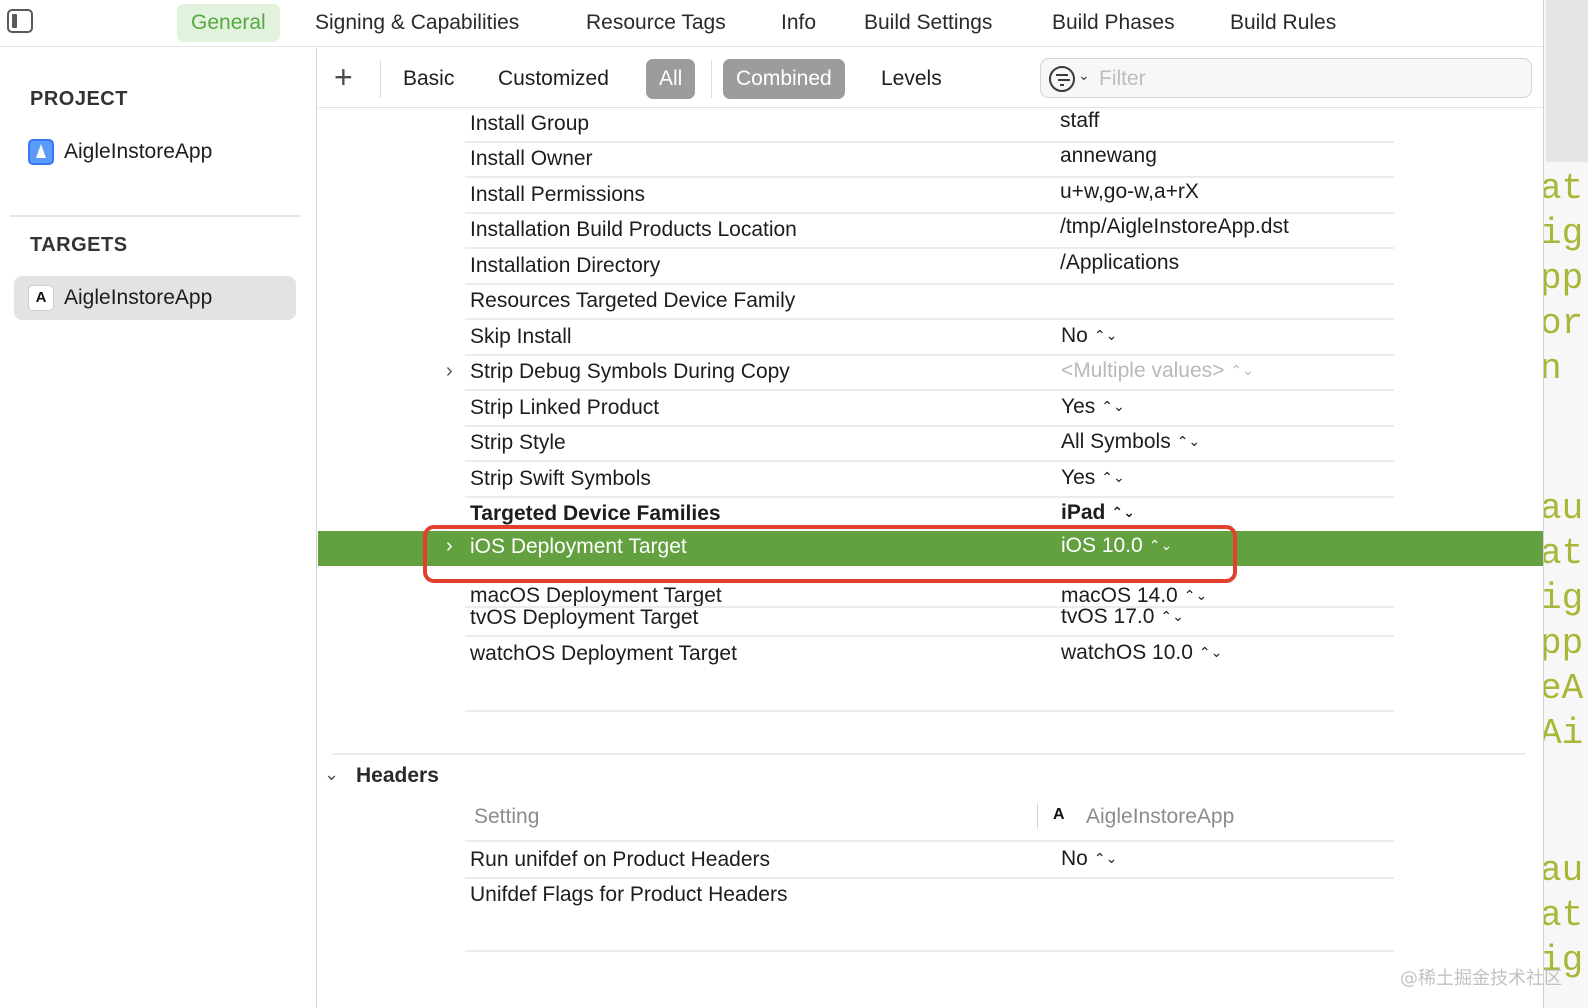 The width and height of the screenshot is (1588, 1008). I want to click on filter-options-icon, so click(1062, 79).